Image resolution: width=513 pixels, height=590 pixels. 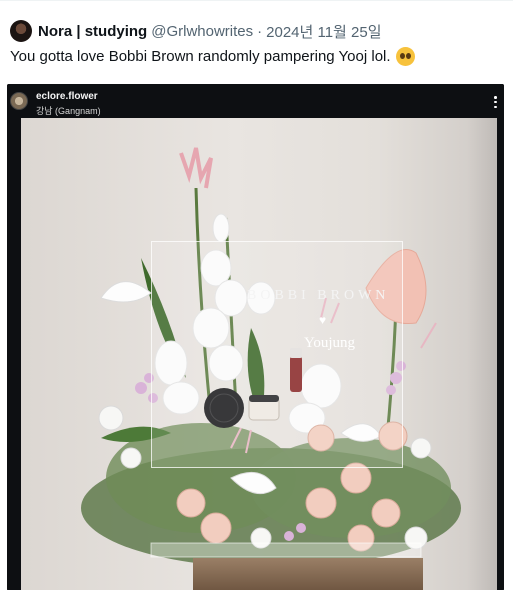 What do you see at coordinates (329, 343) in the screenshot?
I see `sign-name-text: Youjung` at bounding box center [329, 343].